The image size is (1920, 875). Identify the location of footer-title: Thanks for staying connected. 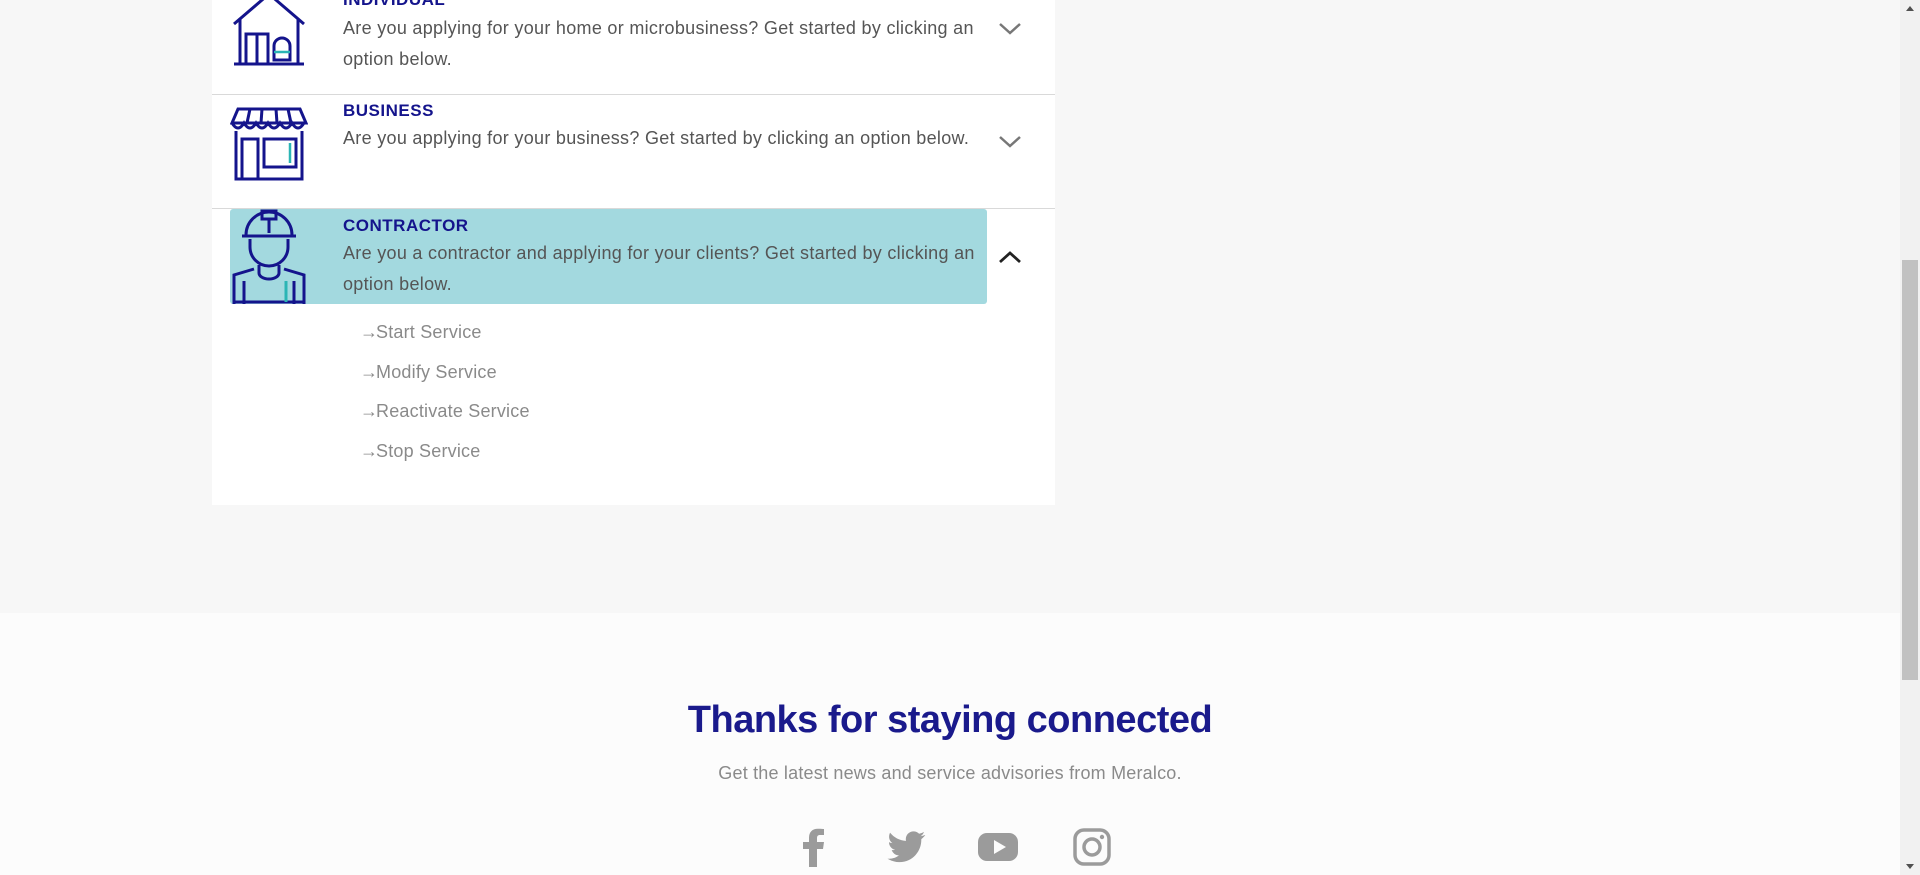
(950, 720).